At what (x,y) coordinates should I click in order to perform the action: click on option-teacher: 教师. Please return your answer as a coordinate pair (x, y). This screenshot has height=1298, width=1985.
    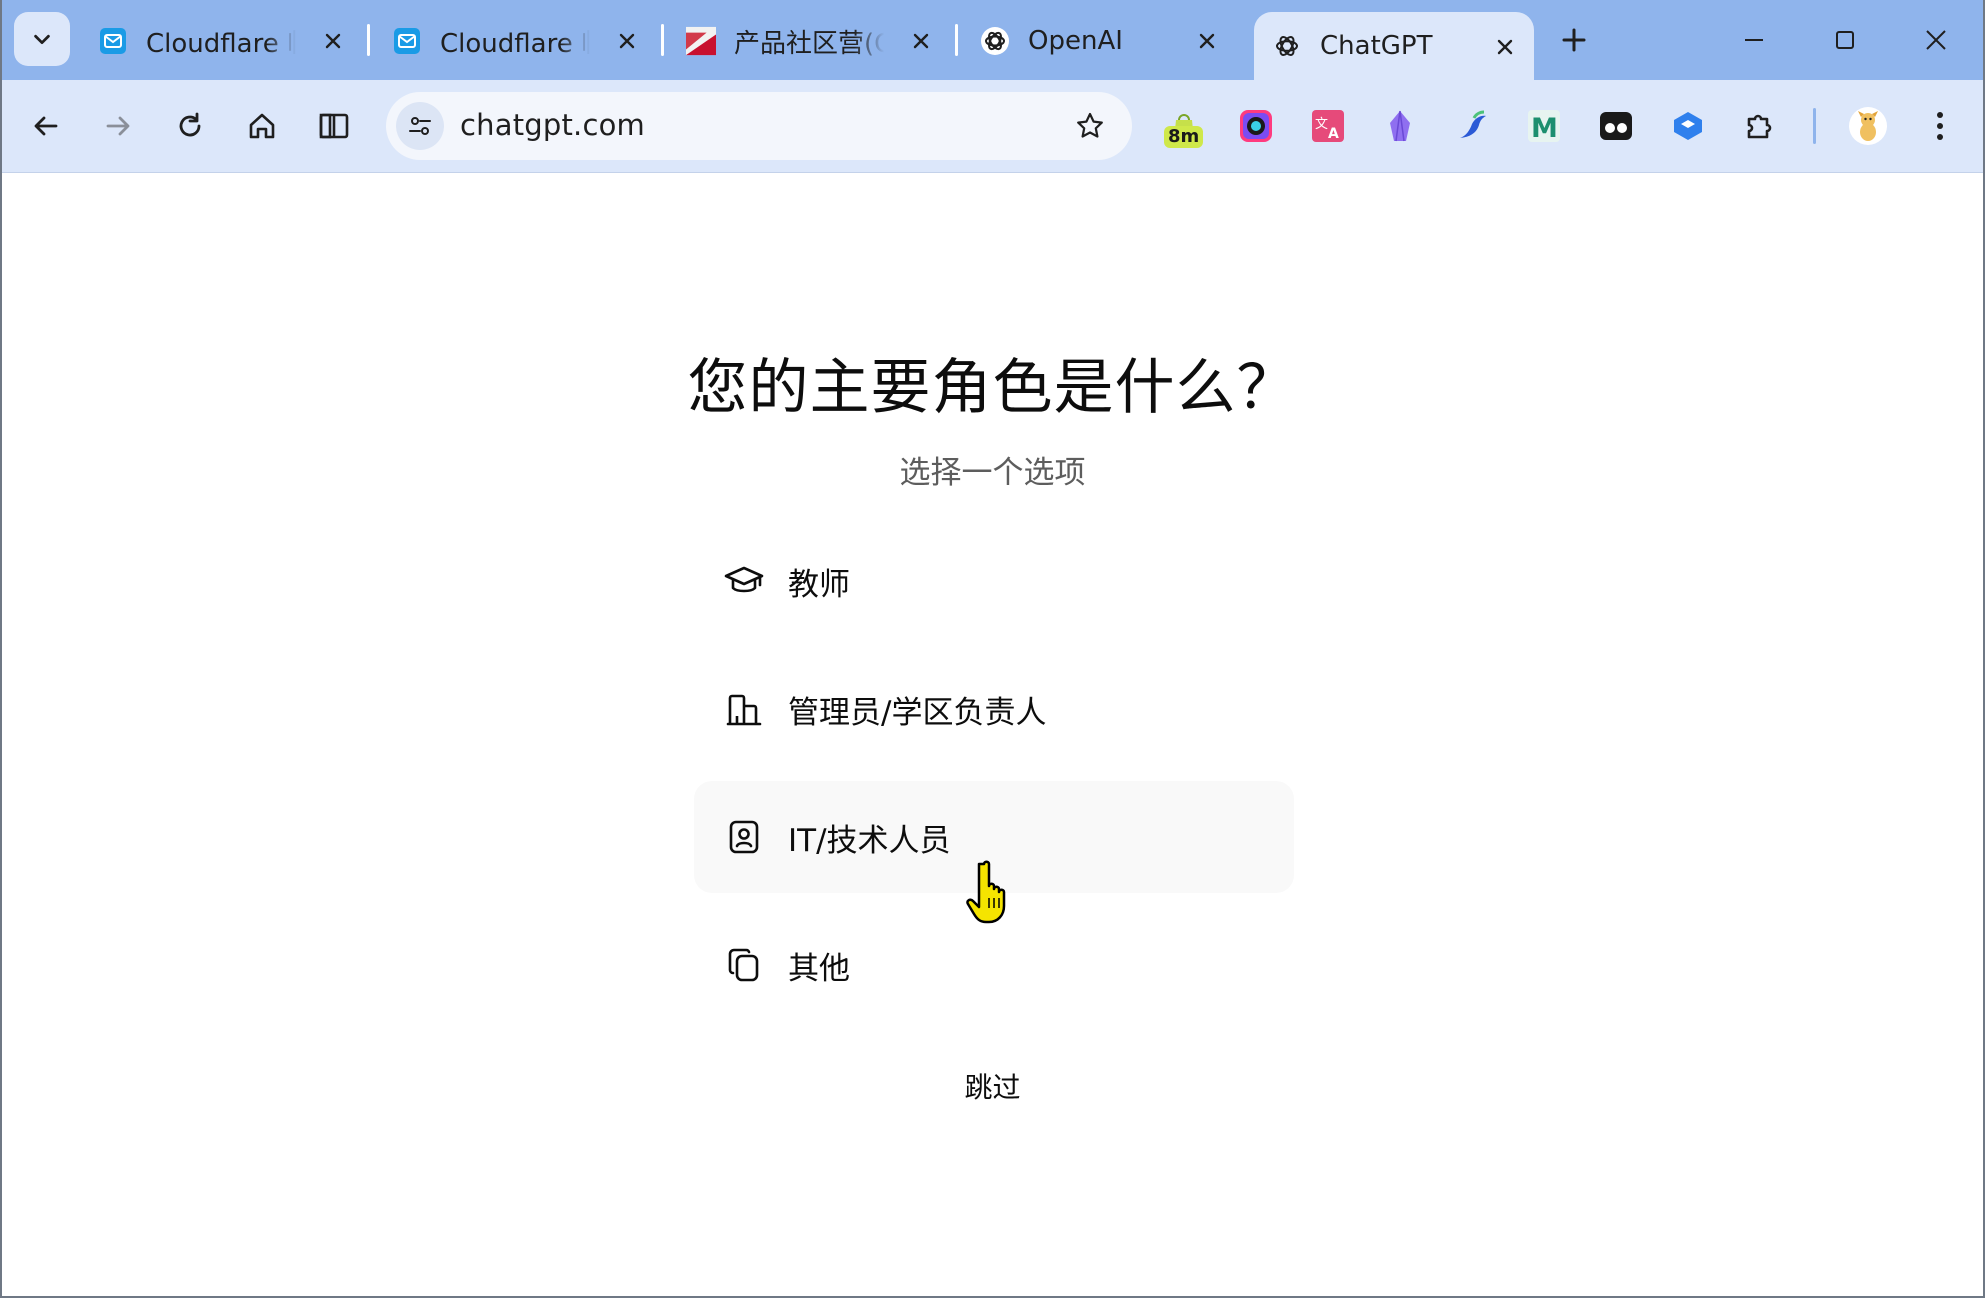
    Looking at the image, I should click on (994, 581).